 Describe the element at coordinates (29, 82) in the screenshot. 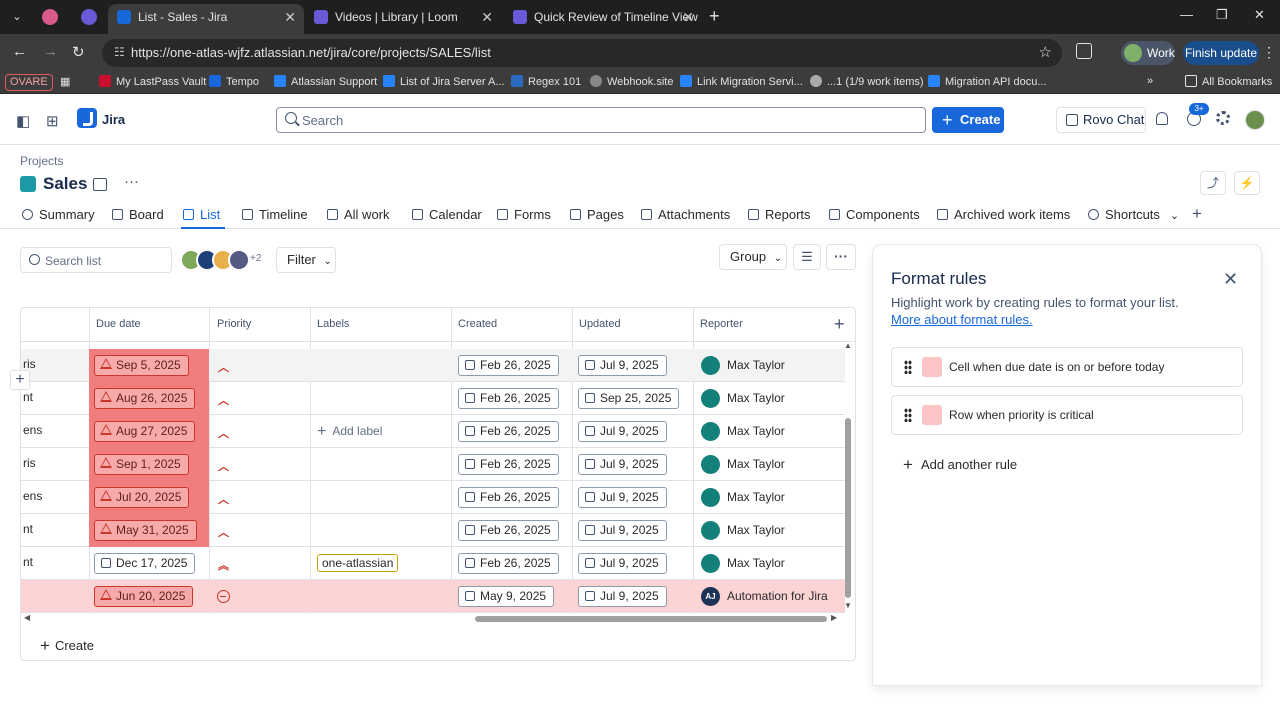

I see `bookmark-ovare: OVARE` at that location.